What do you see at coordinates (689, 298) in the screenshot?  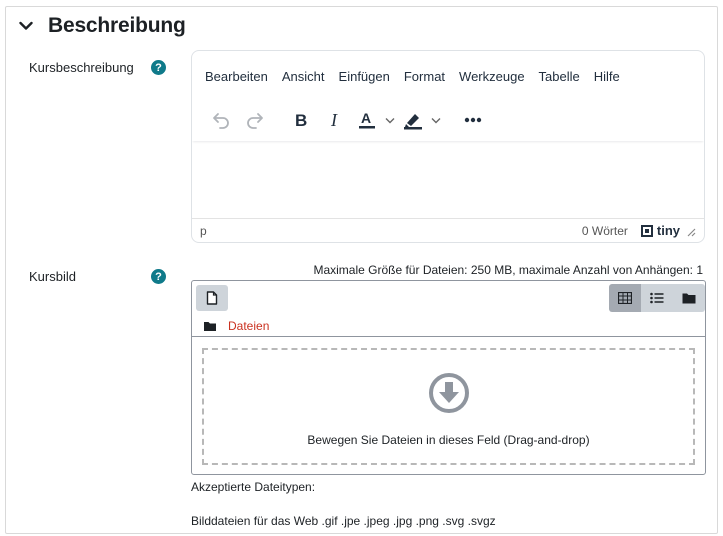 I see `folder-view-icon` at bounding box center [689, 298].